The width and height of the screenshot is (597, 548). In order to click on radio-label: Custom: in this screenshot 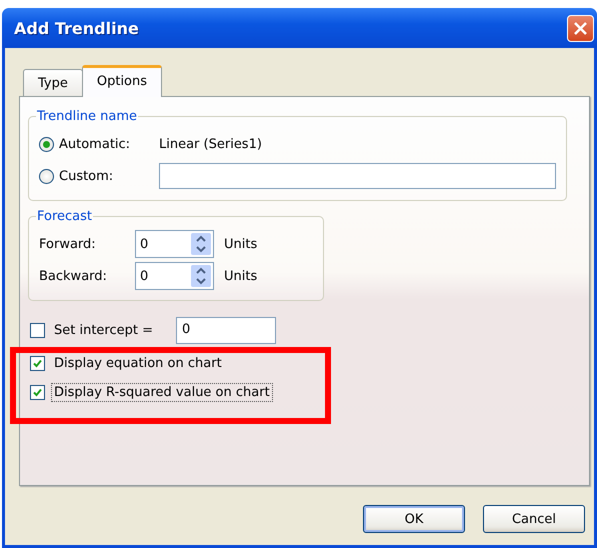, I will do `click(86, 176)`.